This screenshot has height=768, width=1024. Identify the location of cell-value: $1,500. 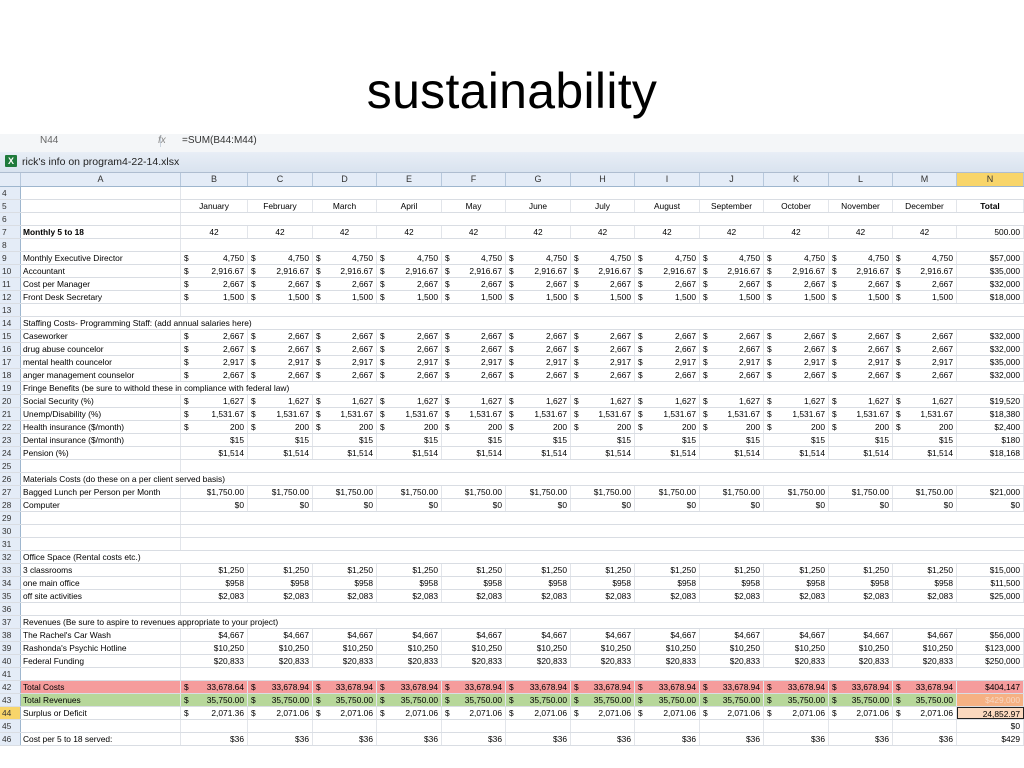
(474, 297).